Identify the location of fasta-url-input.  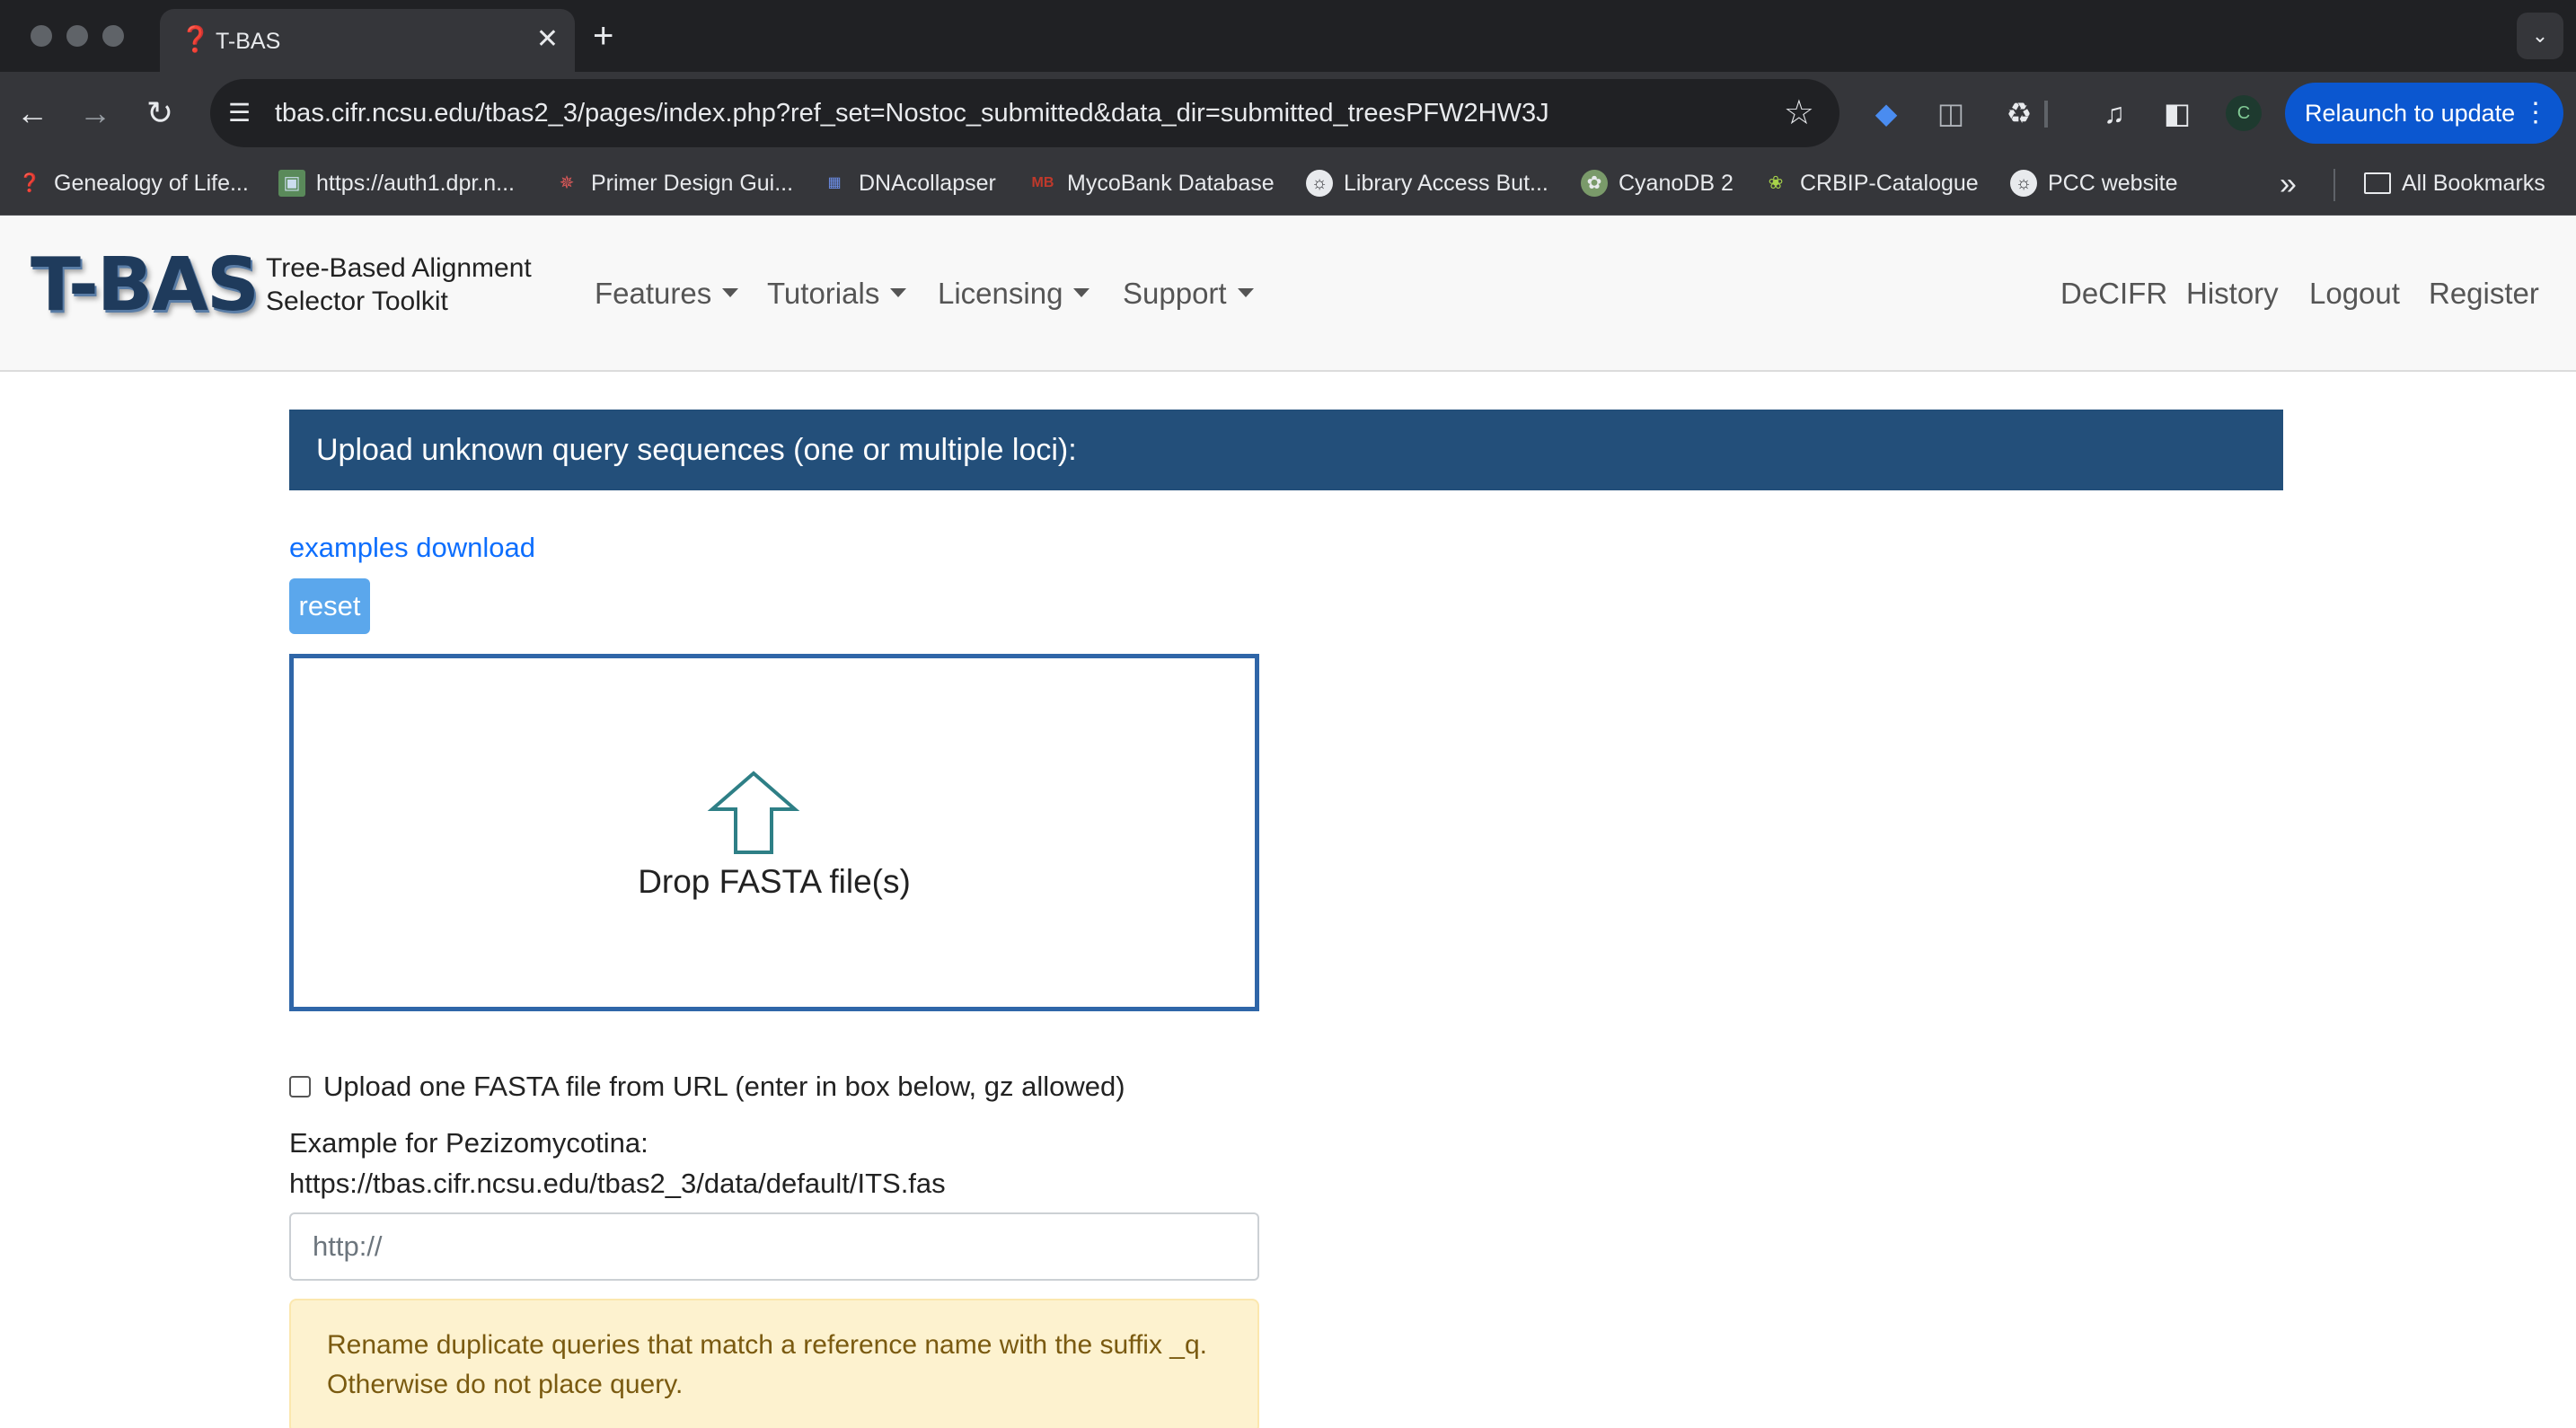
(774, 1246).